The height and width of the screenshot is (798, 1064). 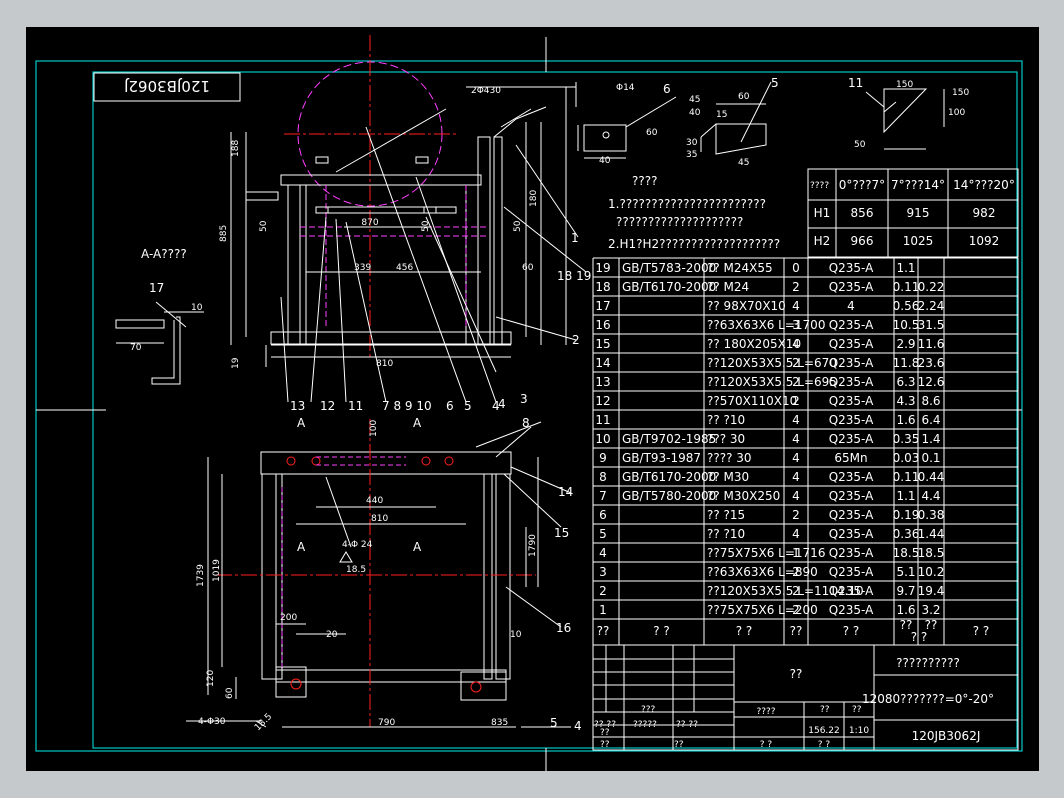 I want to click on svg-text: 45, so click(x=743, y=163).